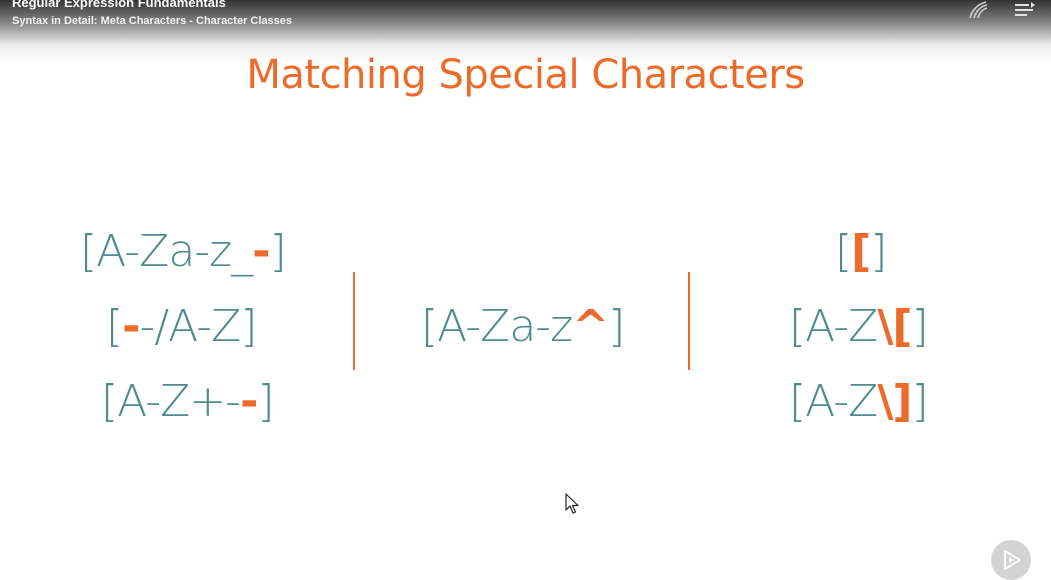 This screenshot has width=1051, height=580. I want to click on expression-left-3: [A-Z+--], so click(188, 401).